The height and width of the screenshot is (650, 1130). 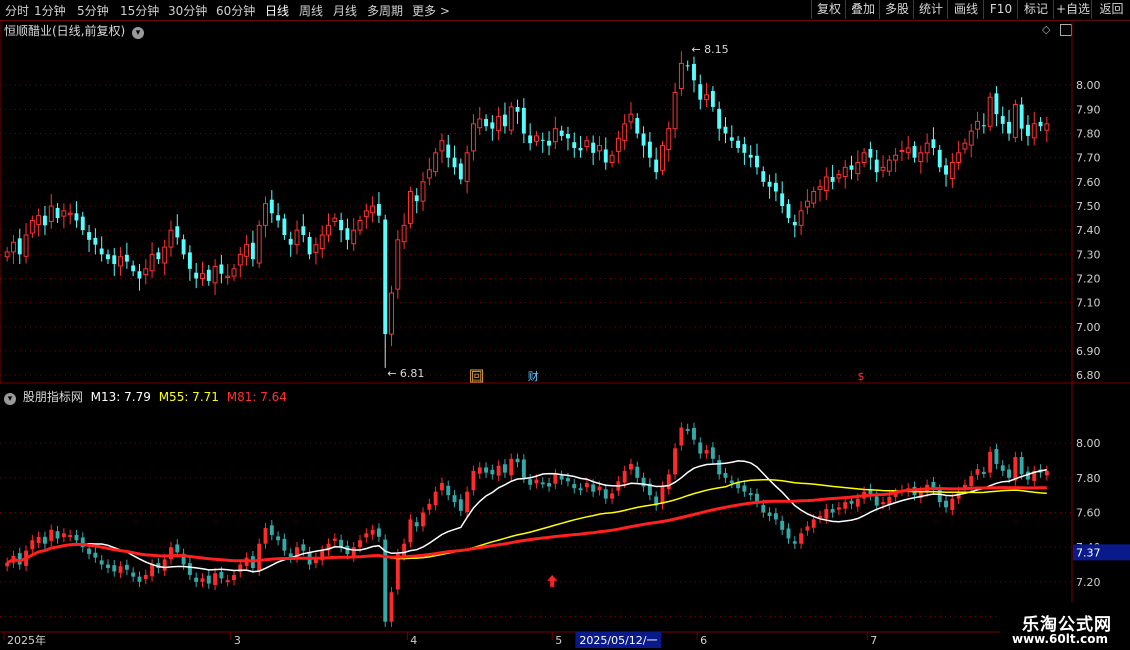 I want to click on add-watchlist-button: +自选, so click(x=1072, y=9).